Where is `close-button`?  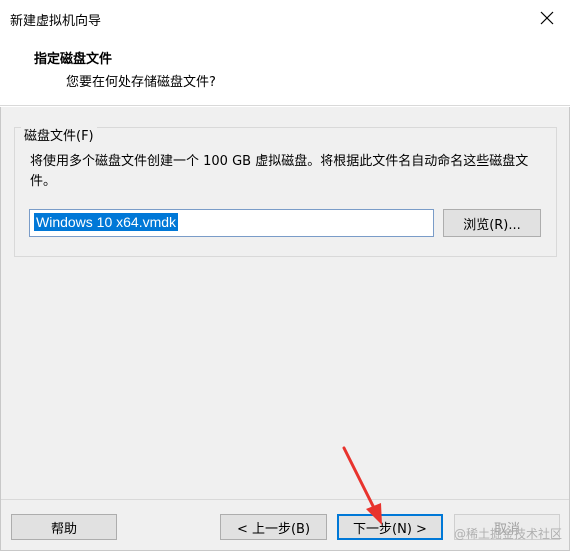 close-button is located at coordinates (547, 18).